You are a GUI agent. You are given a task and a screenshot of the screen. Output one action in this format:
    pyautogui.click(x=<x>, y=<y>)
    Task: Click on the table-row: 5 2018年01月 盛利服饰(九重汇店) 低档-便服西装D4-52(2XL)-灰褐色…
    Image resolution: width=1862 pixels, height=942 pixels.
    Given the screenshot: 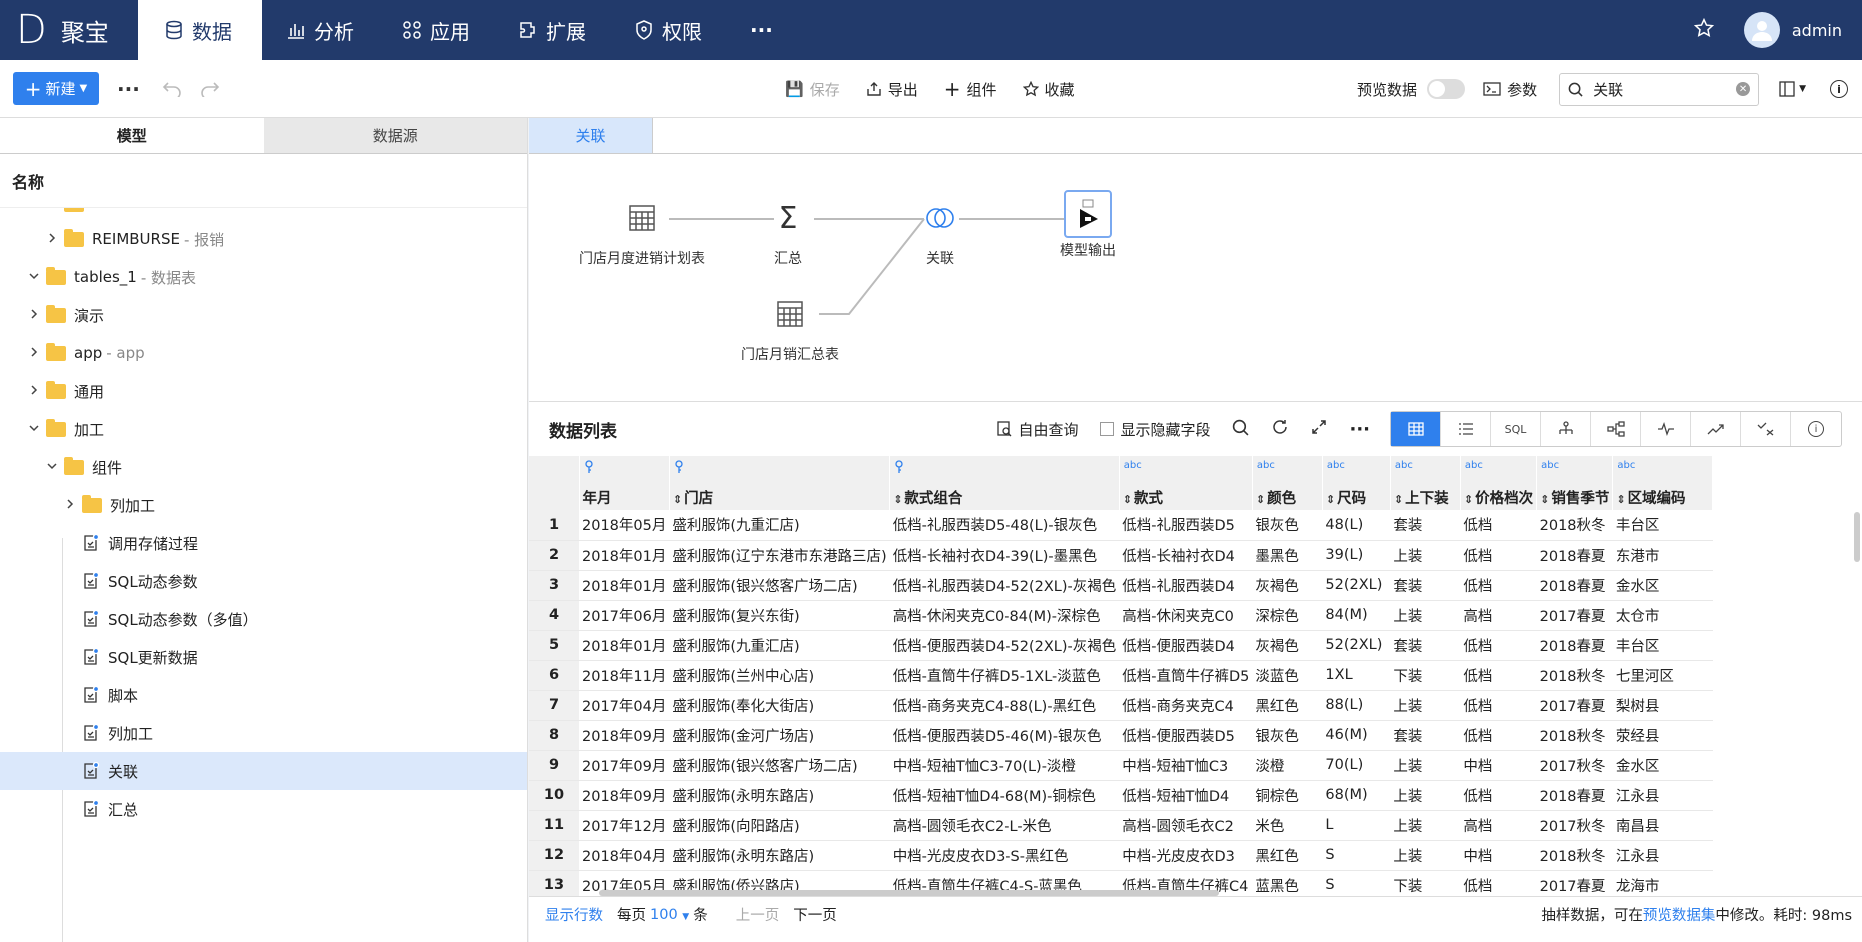 What is the action you would take?
    pyautogui.click(x=1121, y=645)
    